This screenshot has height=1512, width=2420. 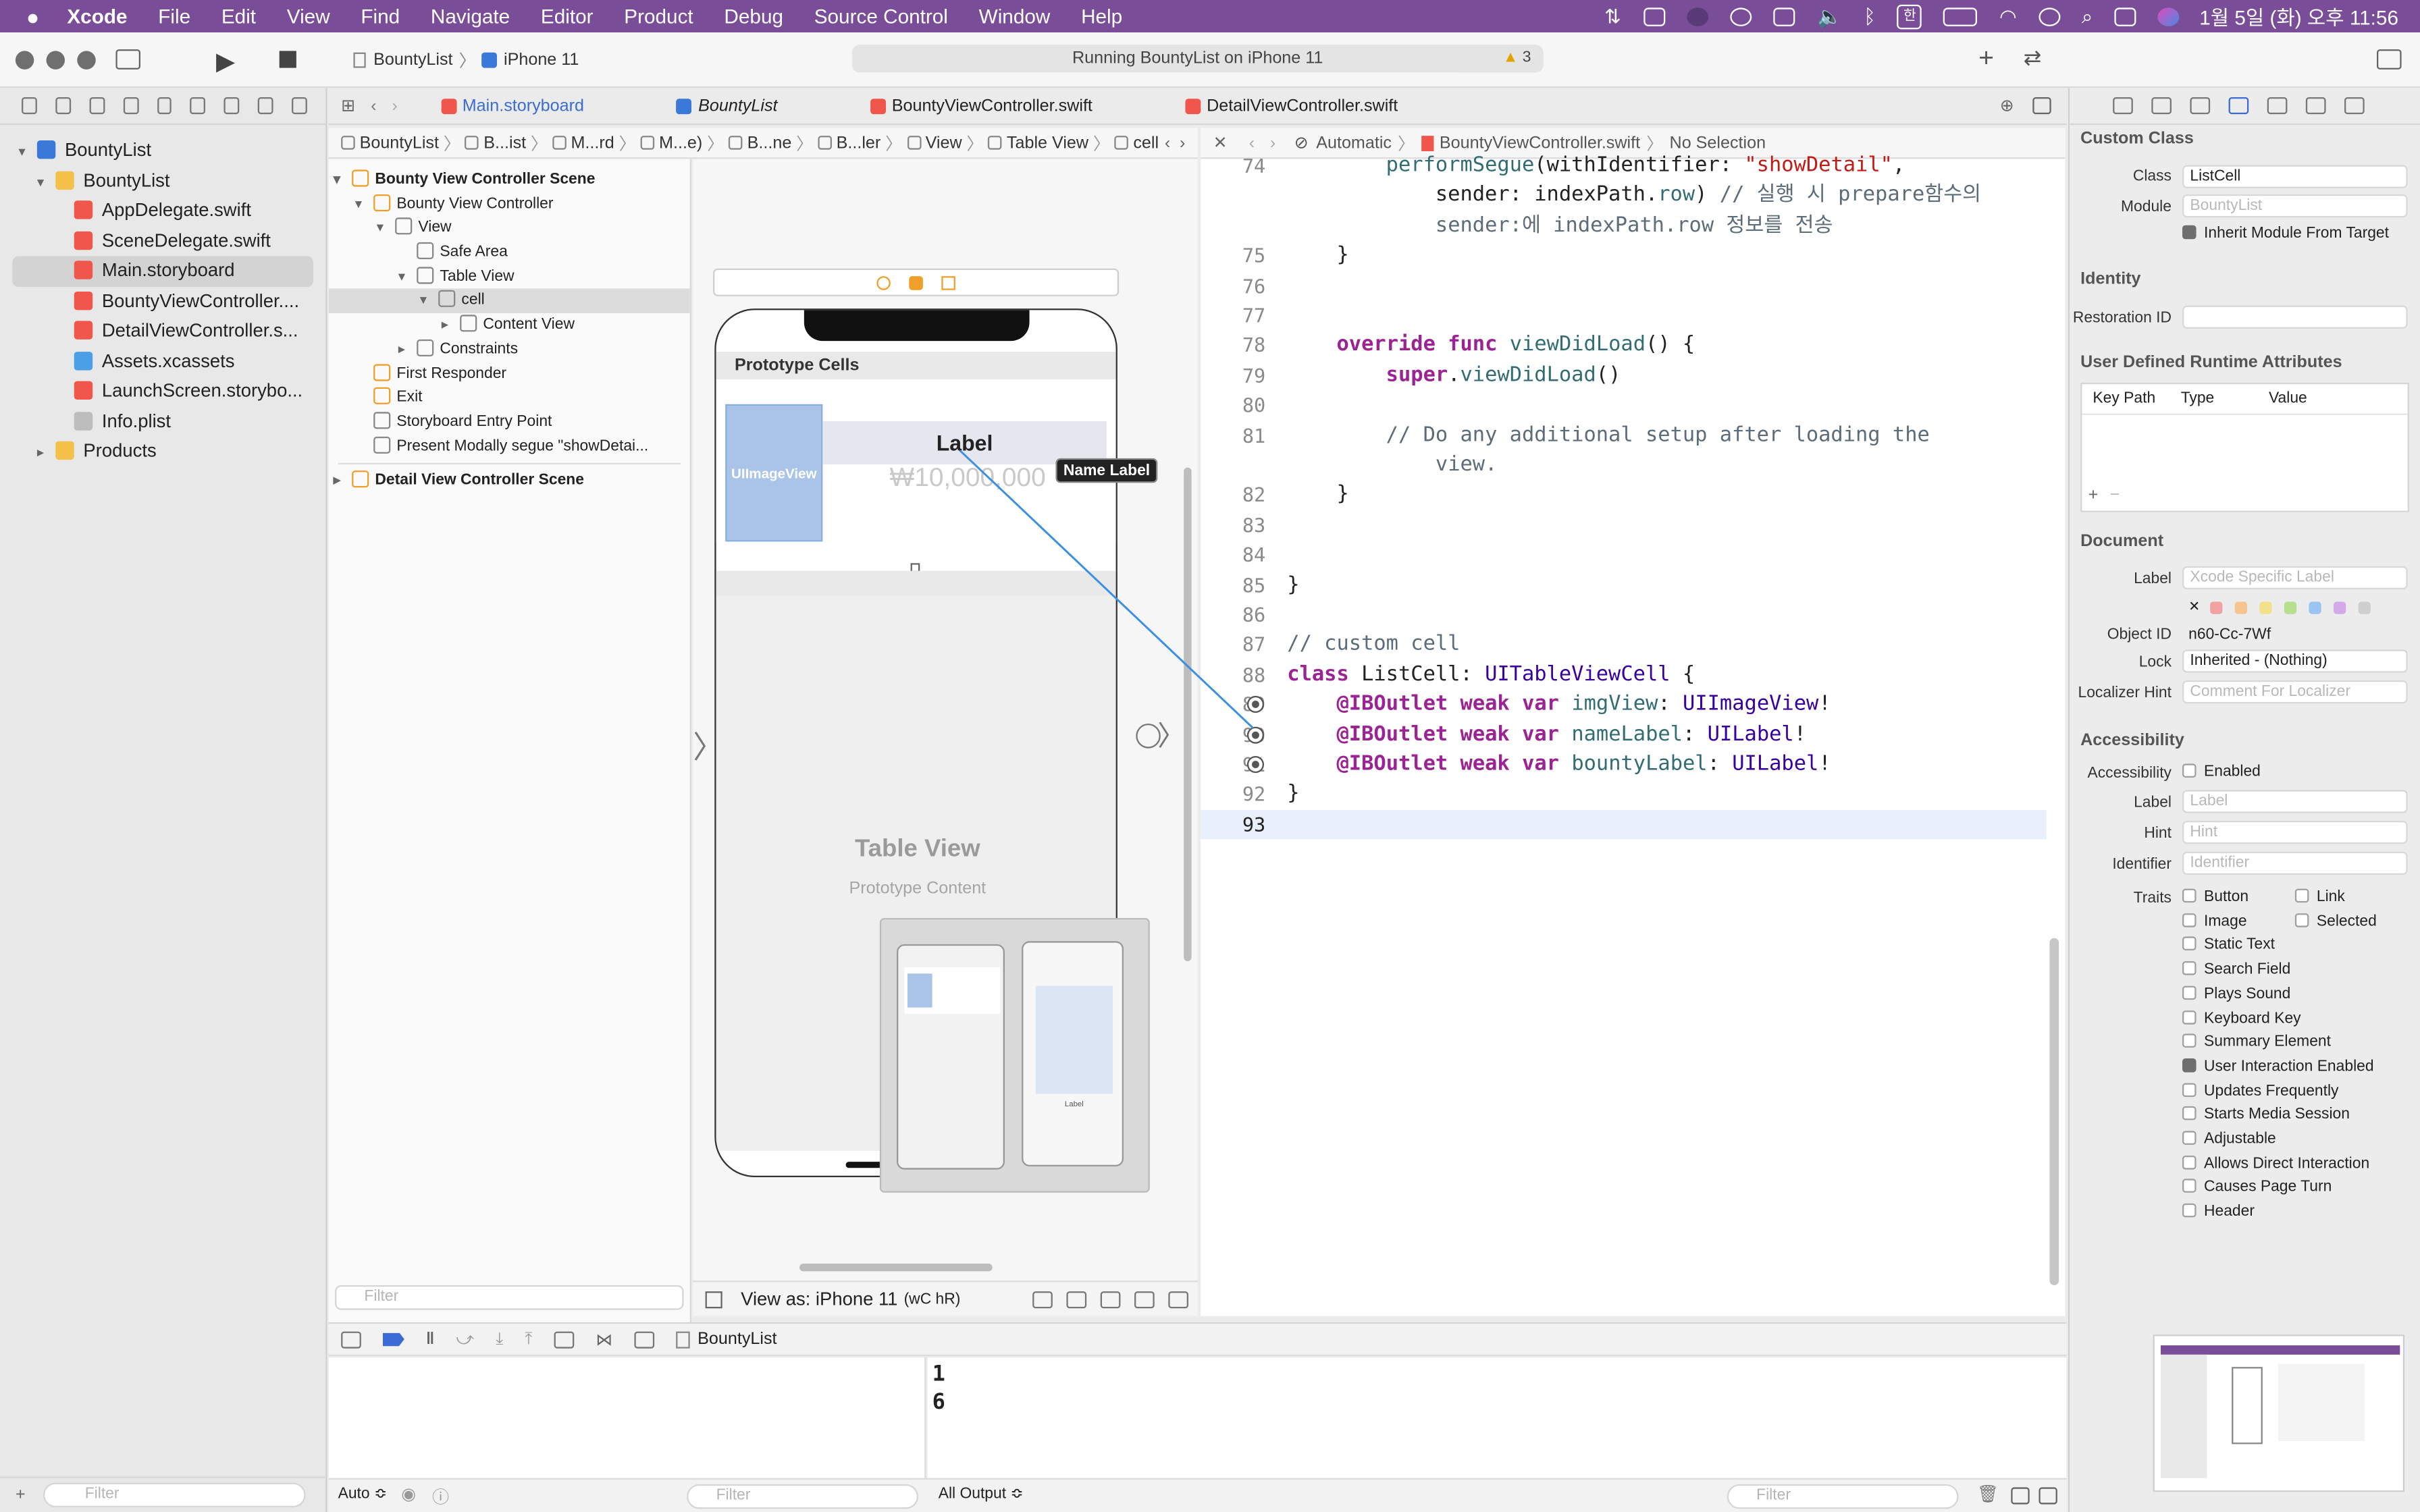 What do you see at coordinates (2236, 970) in the screenshot?
I see `trait-checkbox: Search Field` at bounding box center [2236, 970].